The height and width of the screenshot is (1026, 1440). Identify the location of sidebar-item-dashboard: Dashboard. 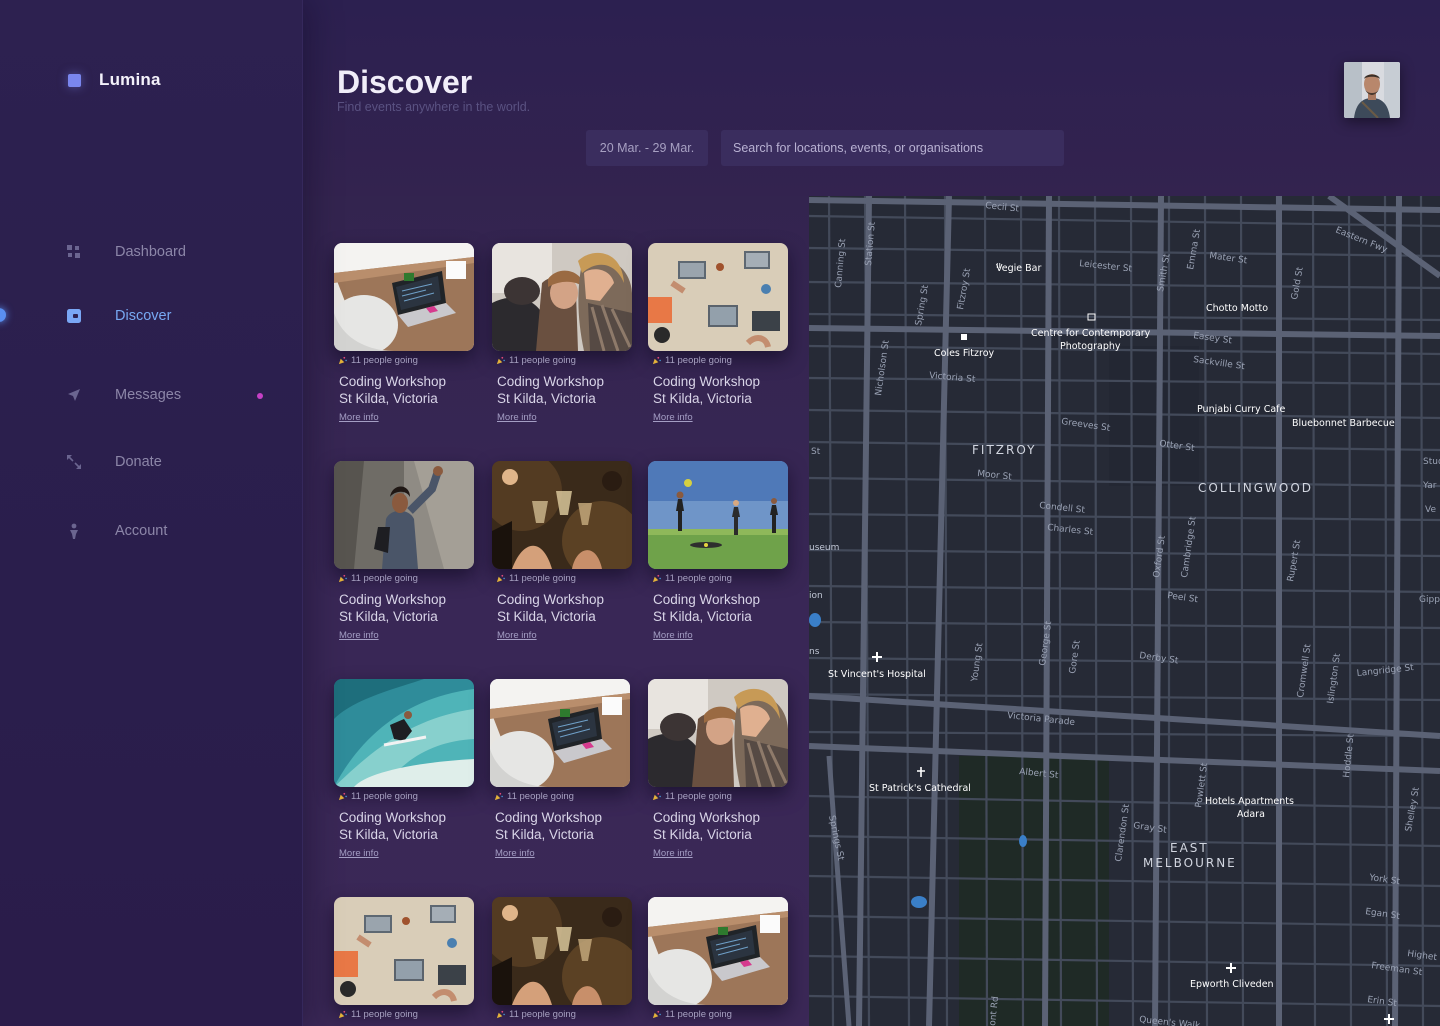
(166, 252).